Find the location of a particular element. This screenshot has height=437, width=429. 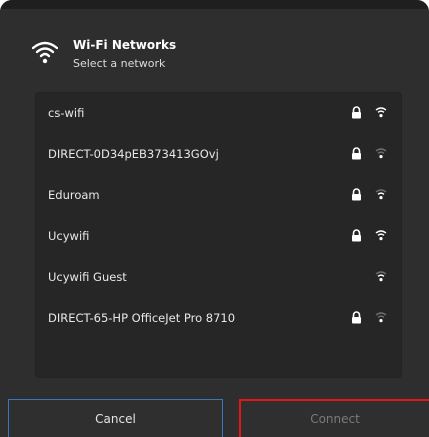

network-row: Eduroam is located at coordinates (218, 195).